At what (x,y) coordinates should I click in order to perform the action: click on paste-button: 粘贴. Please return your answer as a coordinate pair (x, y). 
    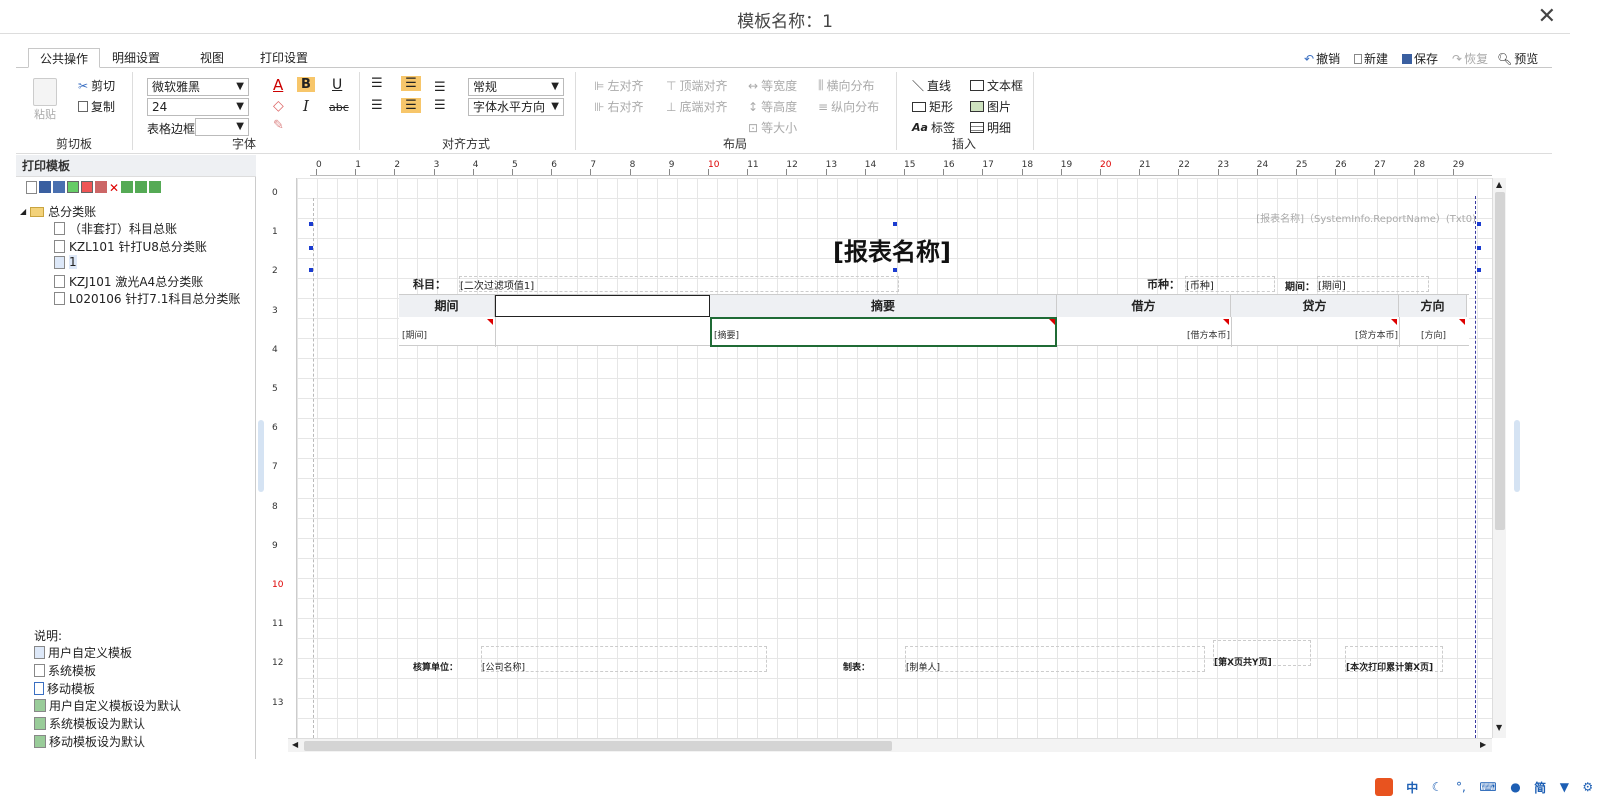
    Looking at the image, I should click on (45, 99).